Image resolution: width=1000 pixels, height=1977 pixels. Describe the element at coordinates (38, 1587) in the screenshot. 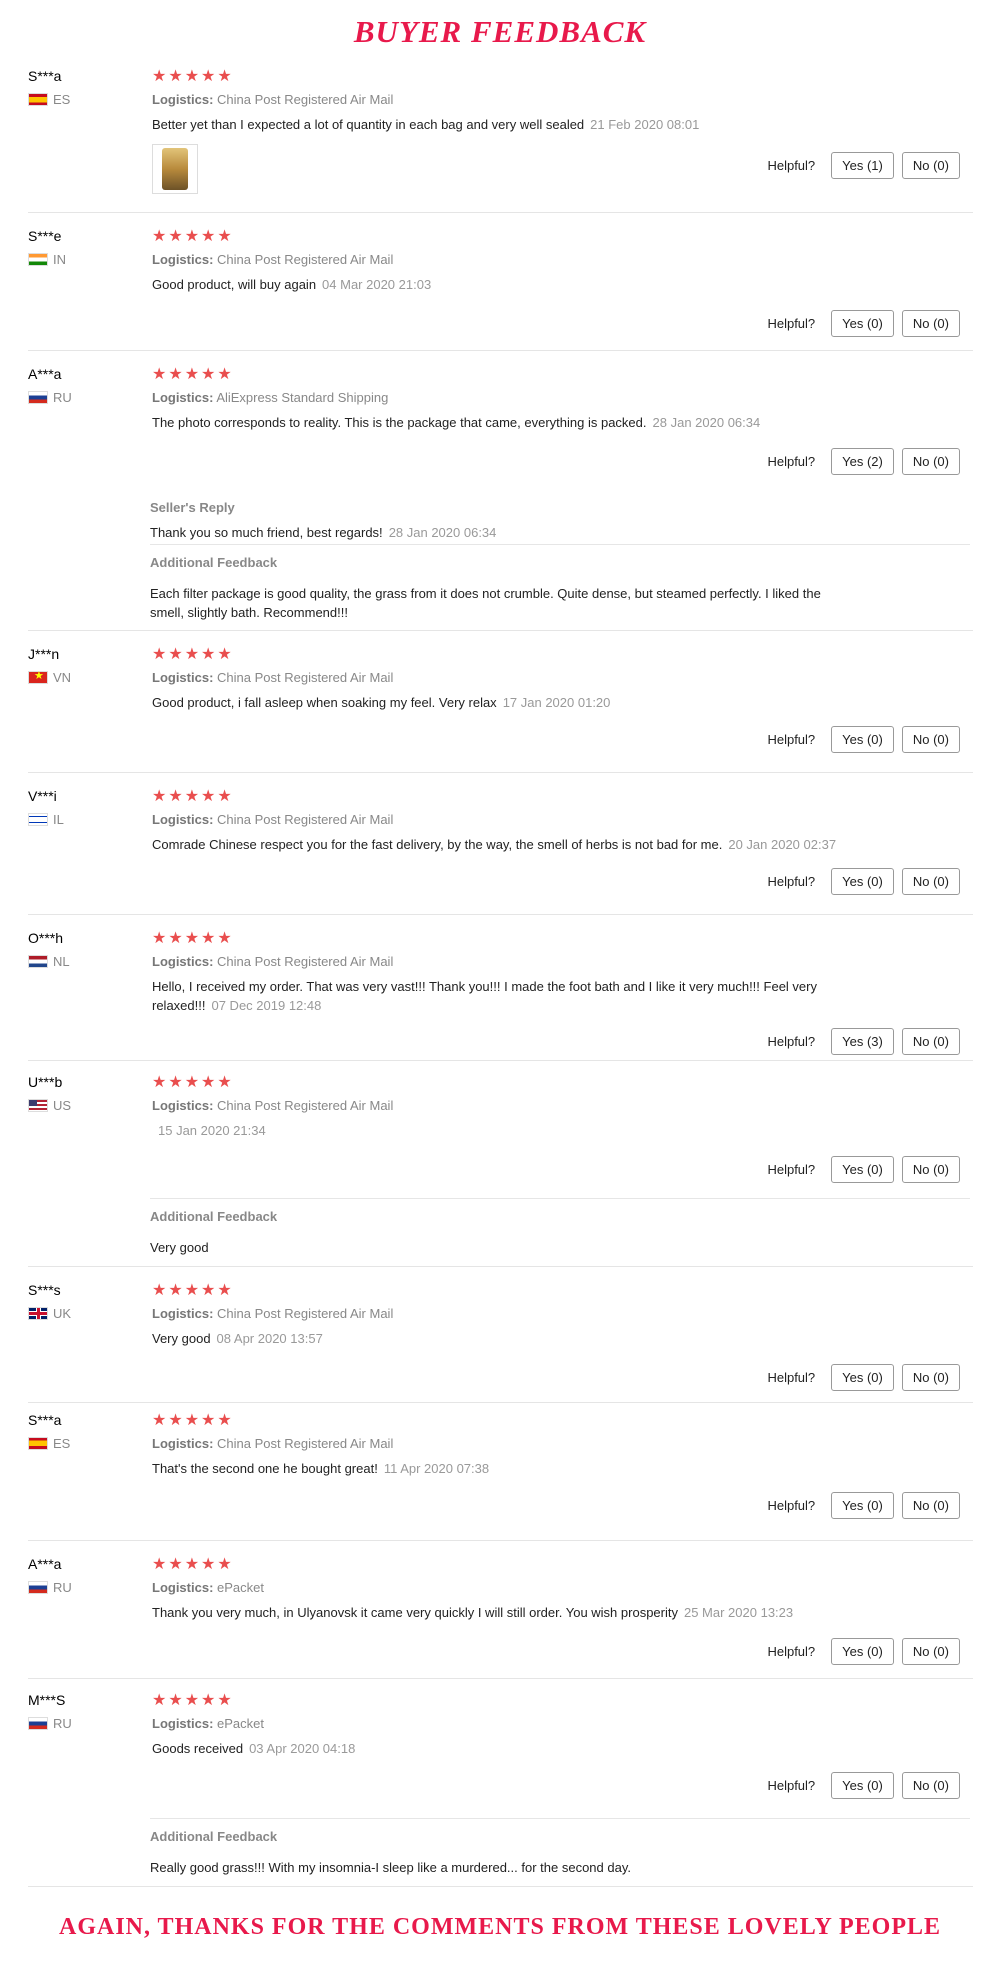

I see `flag-ru-icon` at that location.